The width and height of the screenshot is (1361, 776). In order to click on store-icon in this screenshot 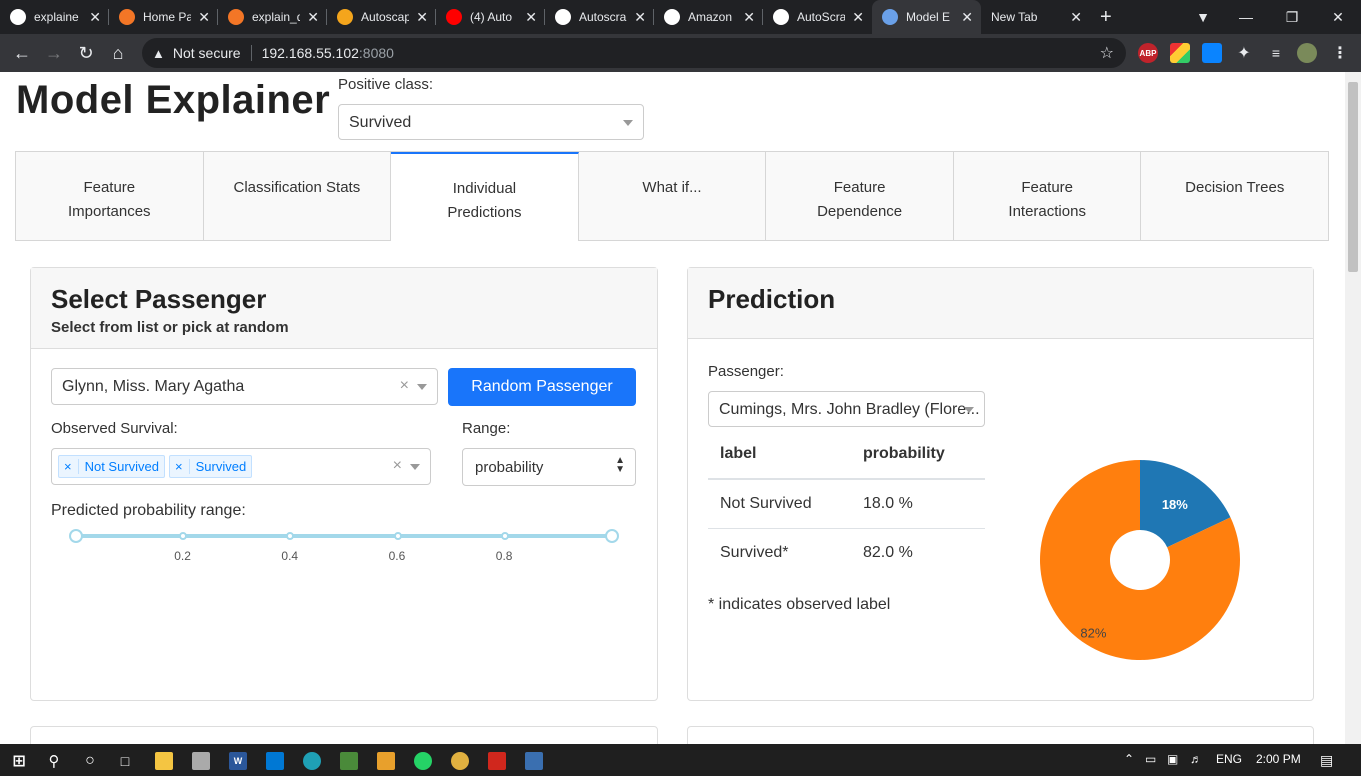, I will do `click(201, 761)`.